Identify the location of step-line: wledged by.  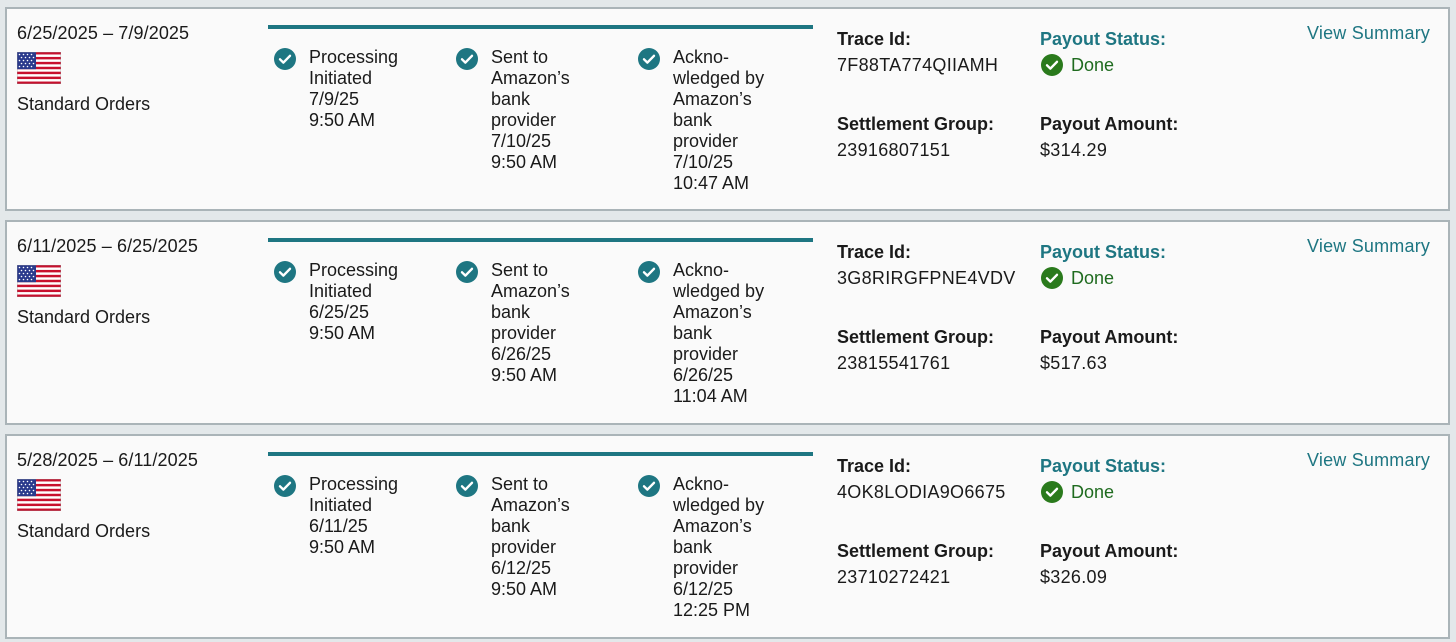
(719, 505).